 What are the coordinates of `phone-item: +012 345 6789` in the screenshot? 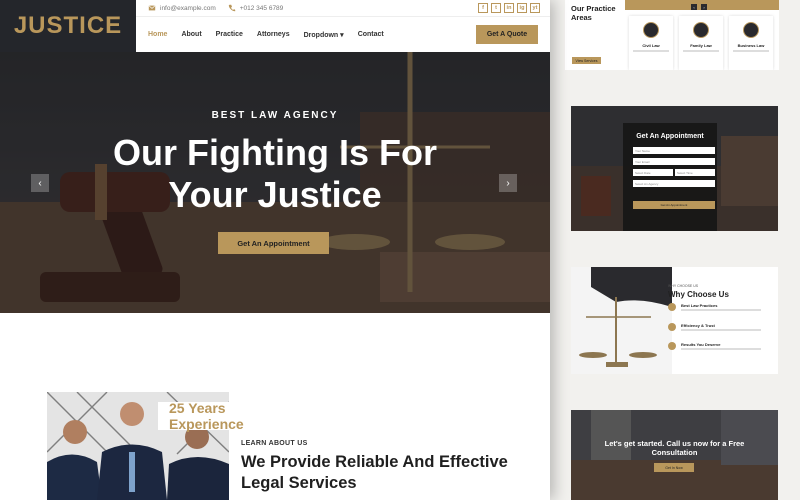 It's located at (256, 8).